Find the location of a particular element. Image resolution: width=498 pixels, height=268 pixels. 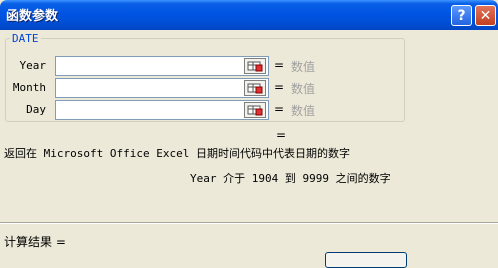

year-equals: = is located at coordinates (279, 65).